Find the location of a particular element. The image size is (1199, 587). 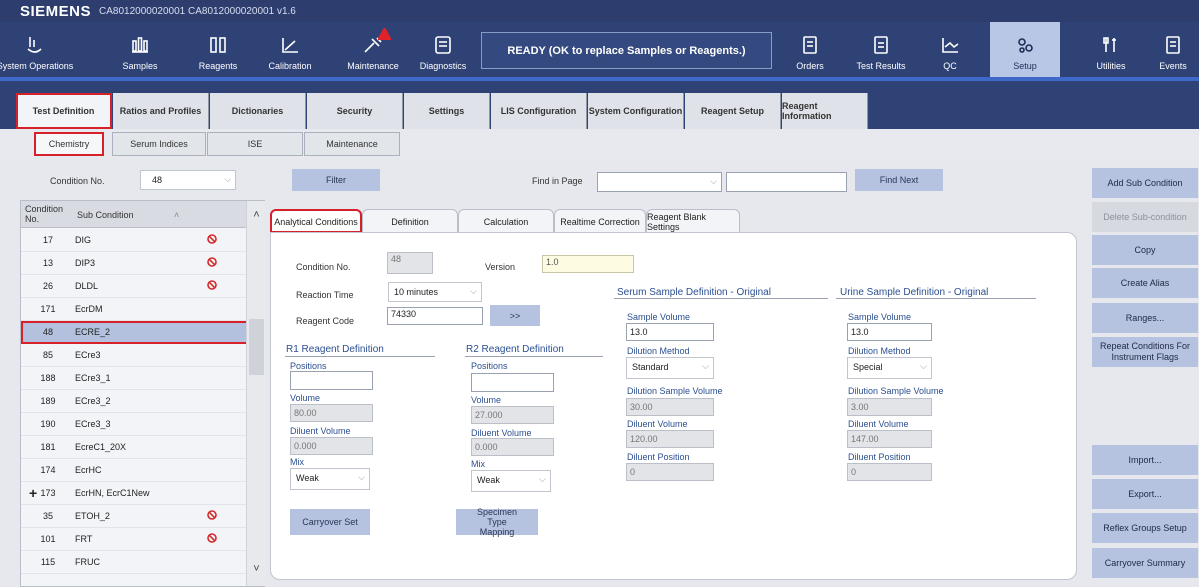

table-row-selected: 48 ECRE_2 is located at coordinates (136, 332).